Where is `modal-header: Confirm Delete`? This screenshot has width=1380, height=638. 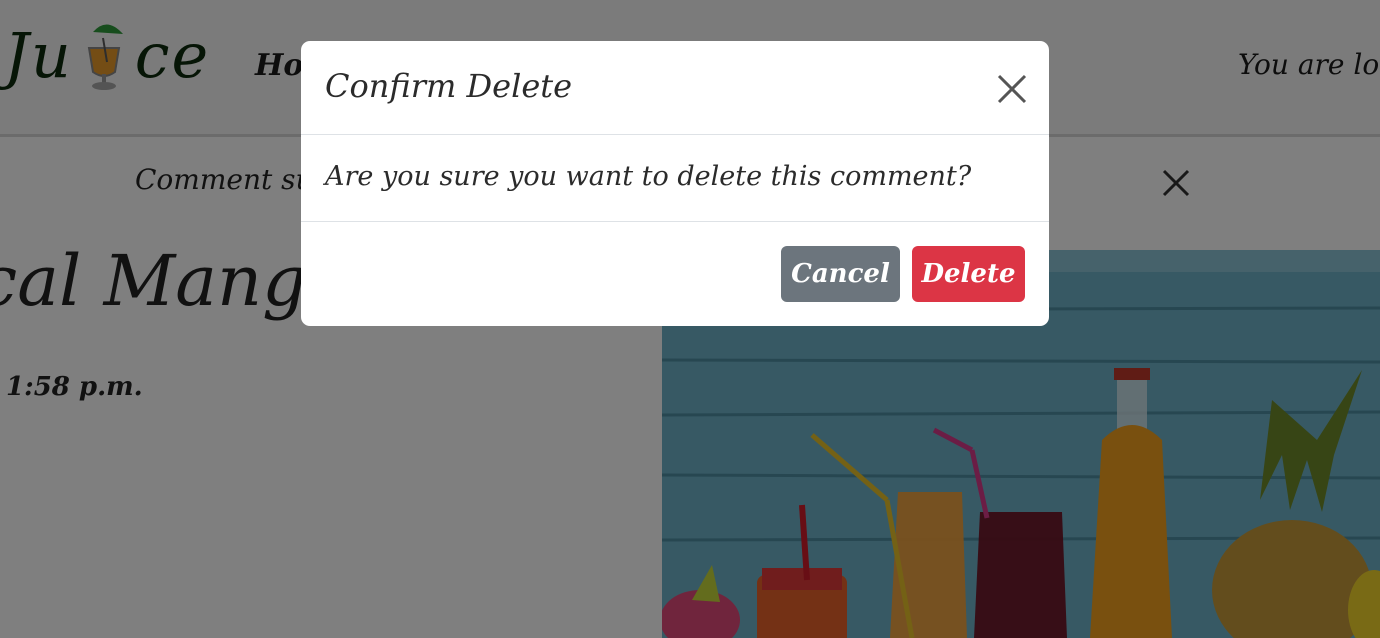 modal-header: Confirm Delete is located at coordinates (675, 88).